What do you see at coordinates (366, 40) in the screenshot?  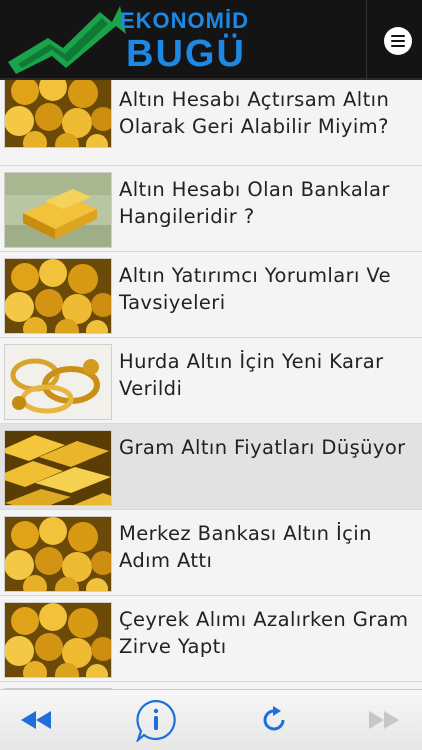 I see `header-divider` at bounding box center [366, 40].